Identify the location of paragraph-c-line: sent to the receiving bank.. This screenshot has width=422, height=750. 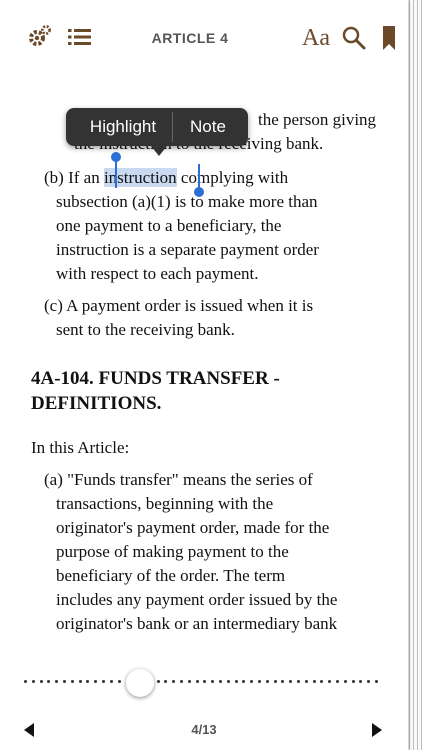
(145, 329).